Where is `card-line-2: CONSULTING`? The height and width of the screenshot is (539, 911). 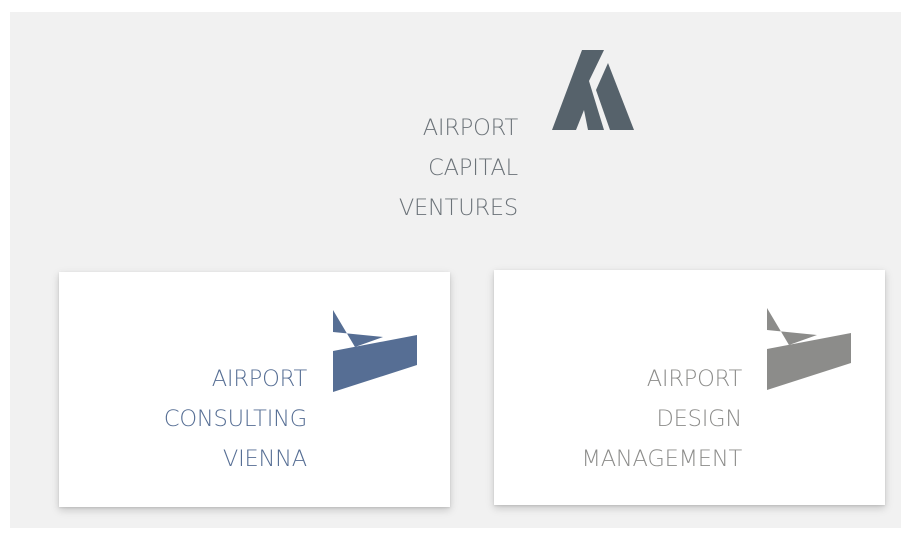 card-line-2: CONSULTING is located at coordinates (235, 419).